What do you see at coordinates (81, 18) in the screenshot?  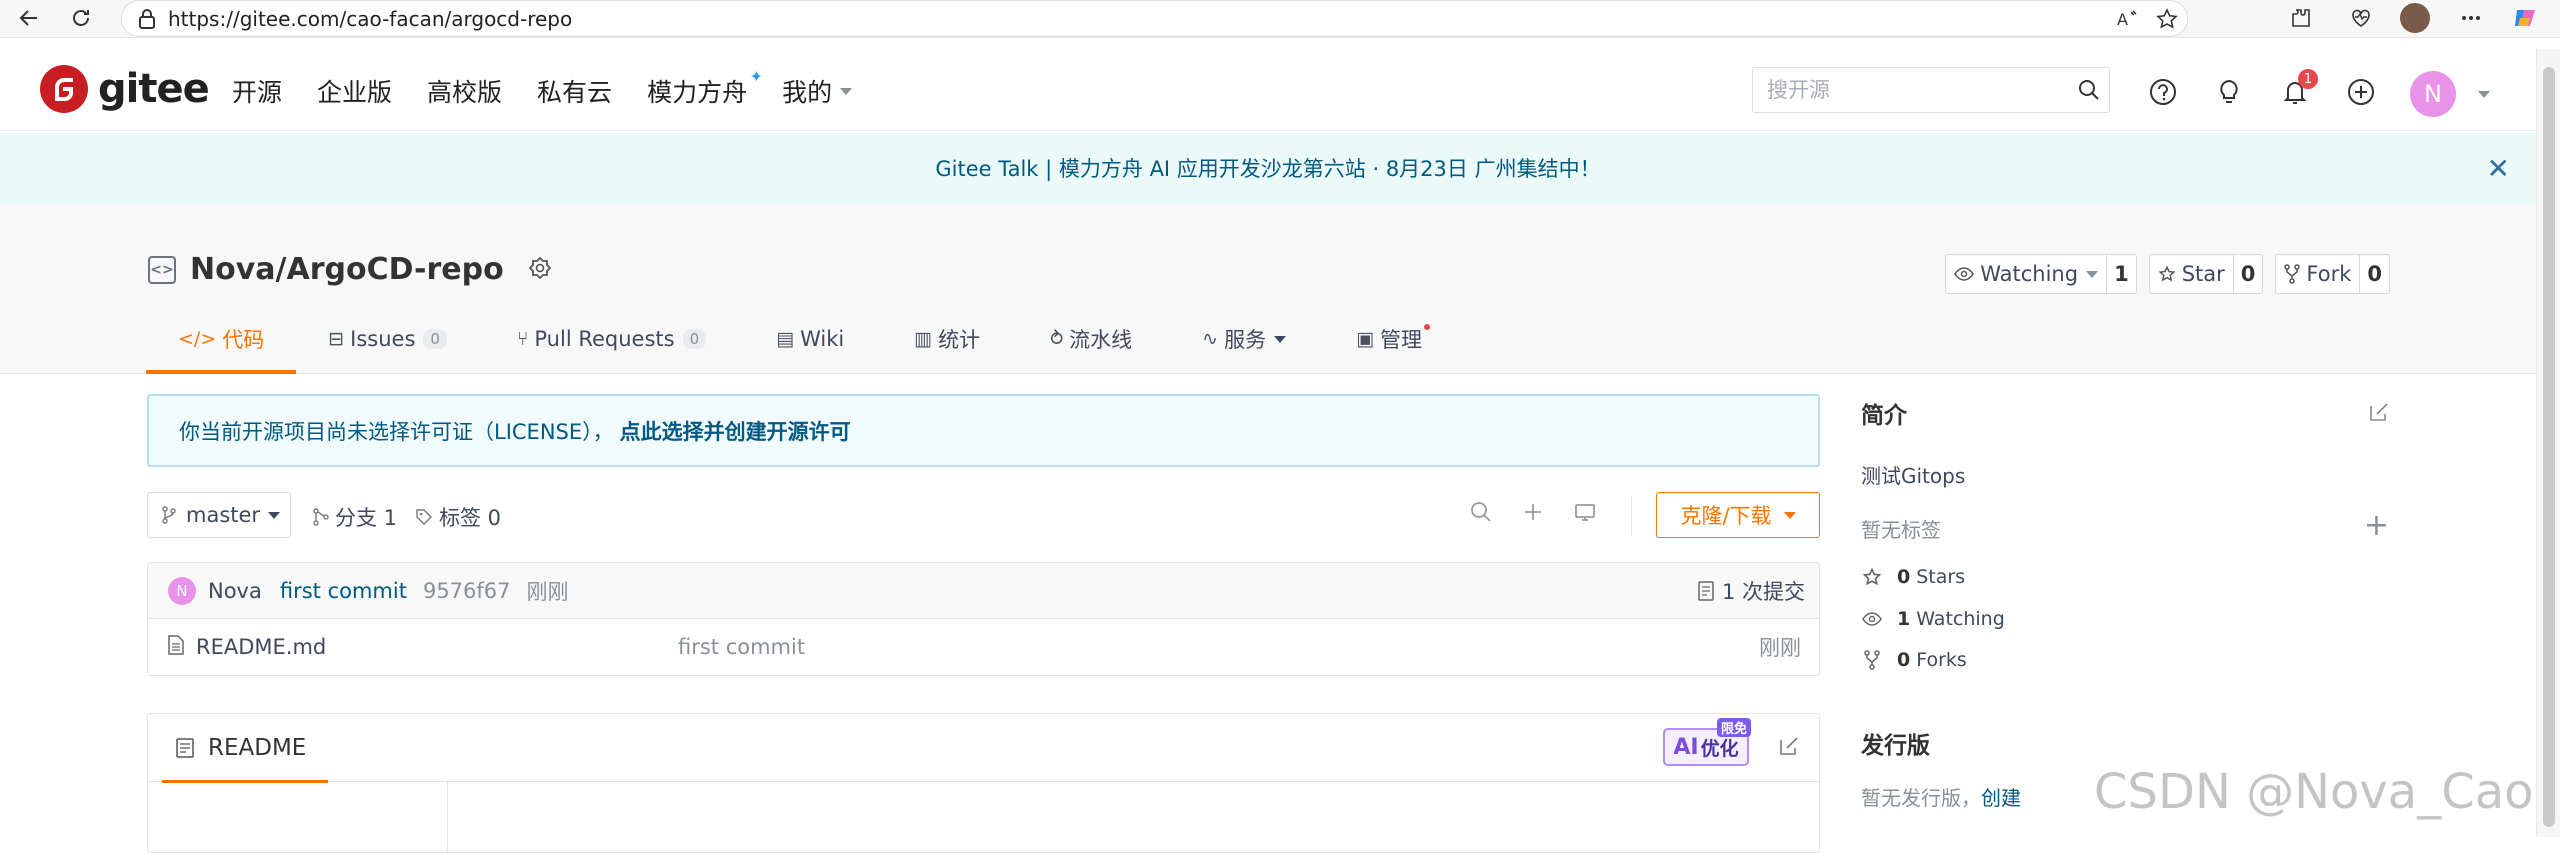 I see `refresh-icon` at bounding box center [81, 18].